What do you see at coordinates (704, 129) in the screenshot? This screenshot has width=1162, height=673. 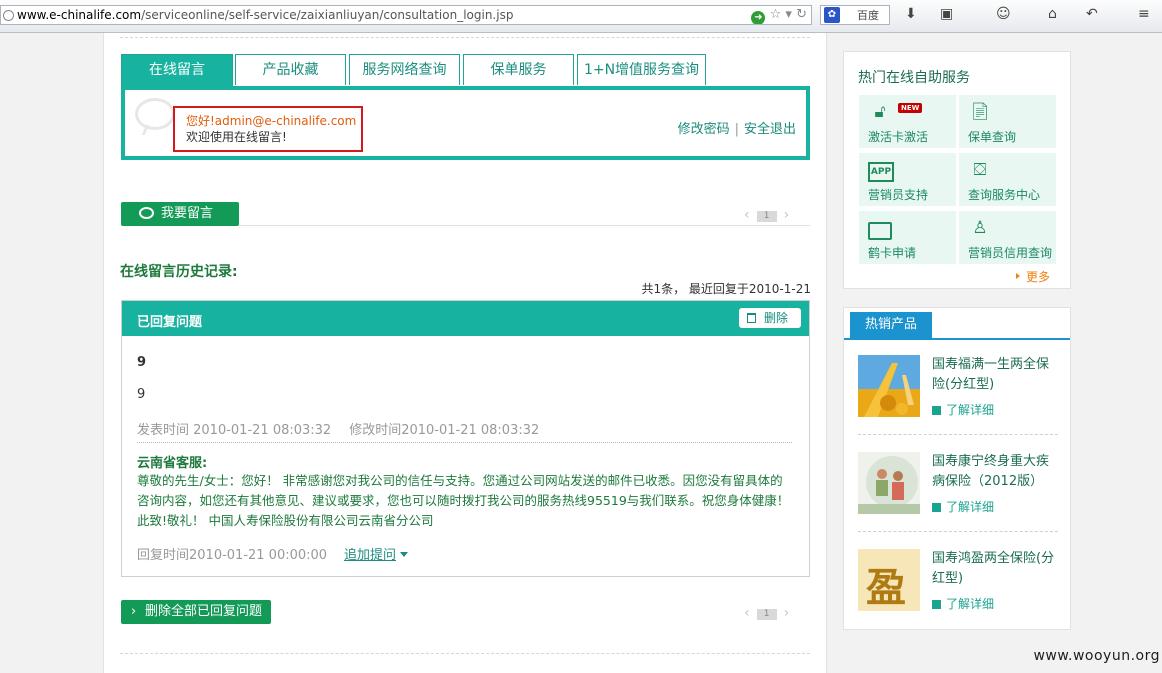 I see `change-password-link: 修改密码` at bounding box center [704, 129].